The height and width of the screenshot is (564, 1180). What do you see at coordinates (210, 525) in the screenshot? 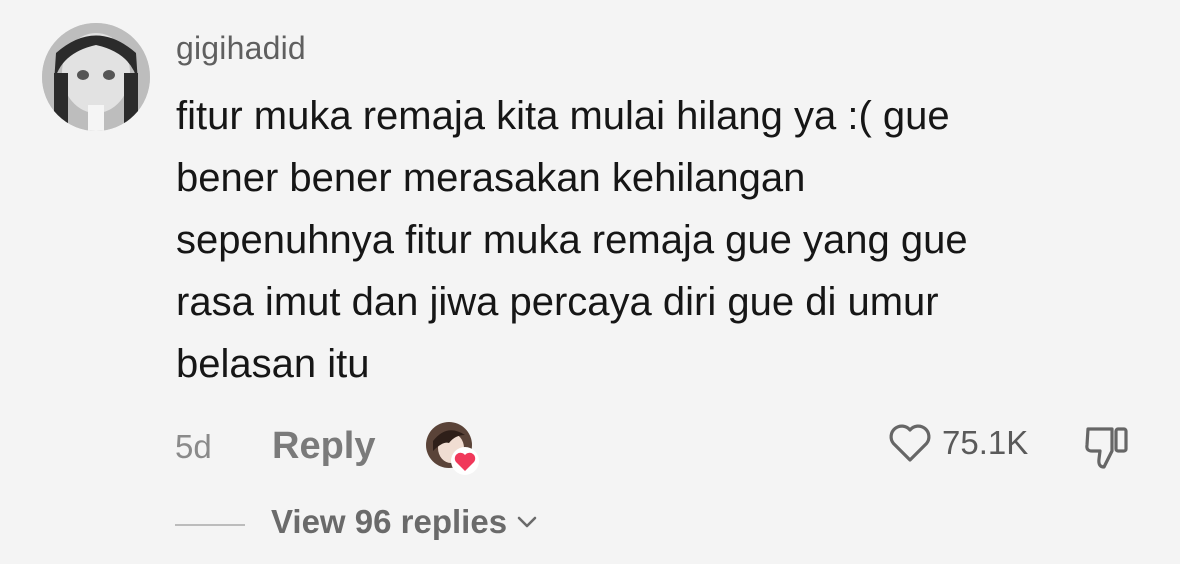
I see `replies-divider` at bounding box center [210, 525].